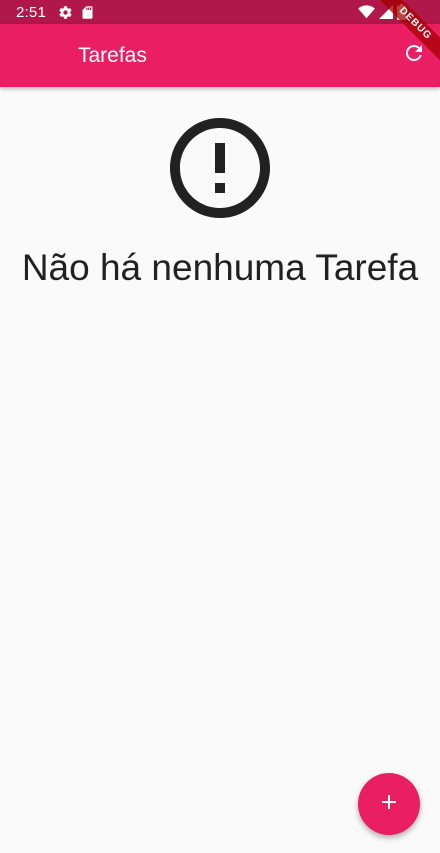 This screenshot has height=853, width=440. What do you see at coordinates (65, 12) in the screenshot?
I see `gear-icon` at bounding box center [65, 12].